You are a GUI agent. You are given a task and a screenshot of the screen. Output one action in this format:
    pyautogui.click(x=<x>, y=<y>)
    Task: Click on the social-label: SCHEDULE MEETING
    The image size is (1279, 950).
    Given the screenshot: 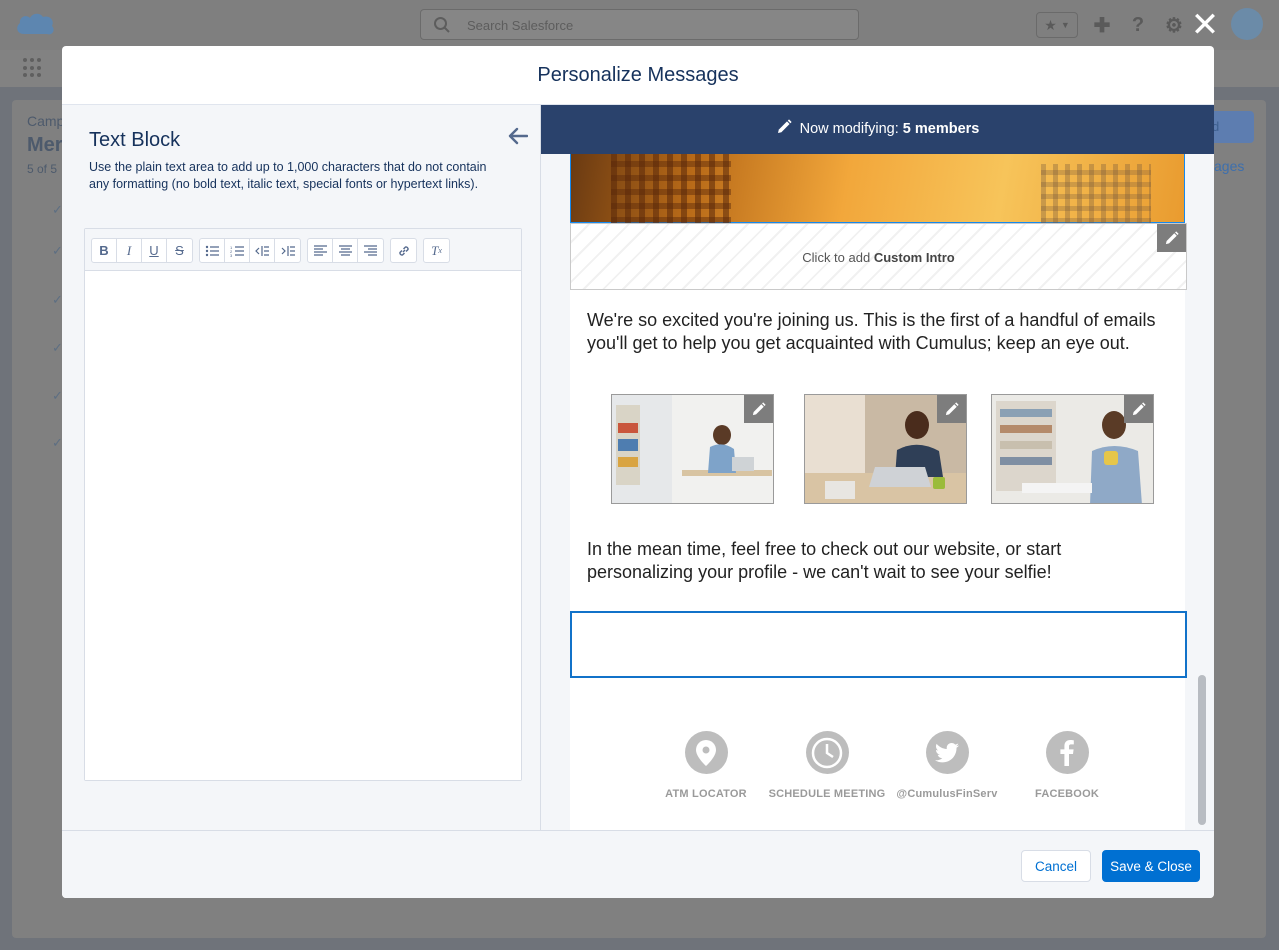 What is the action you would take?
    pyautogui.click(x=827, y=794)
    